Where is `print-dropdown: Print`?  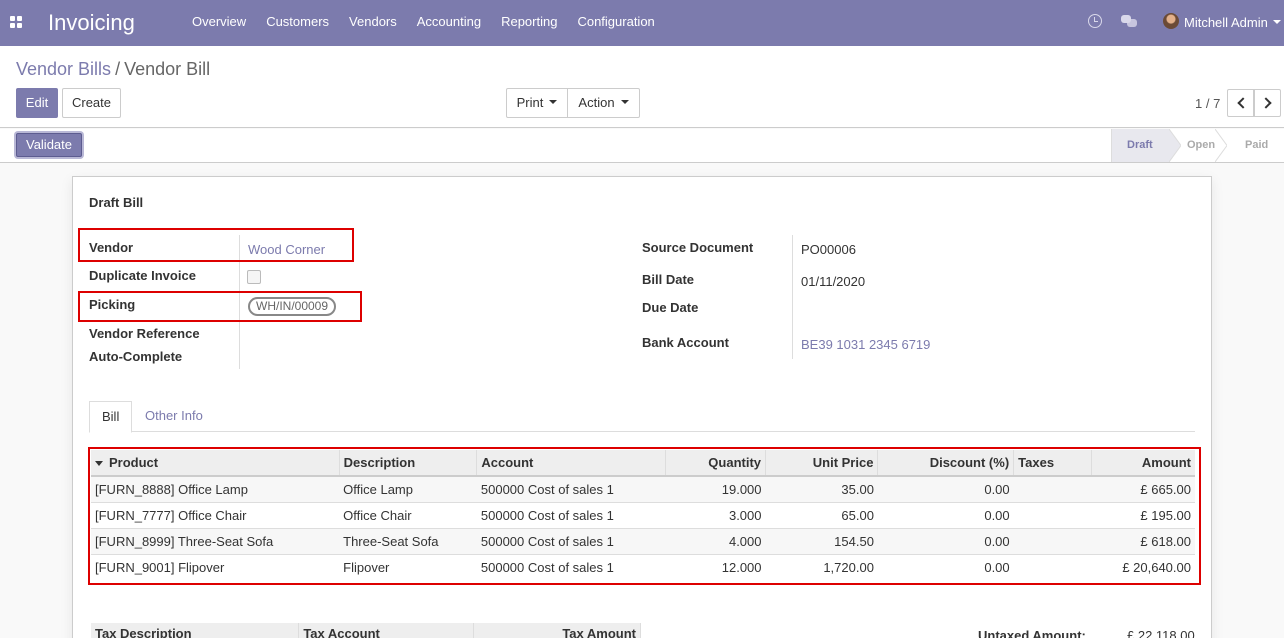 print-dropdown: Print is located at coordinates (537, 103).